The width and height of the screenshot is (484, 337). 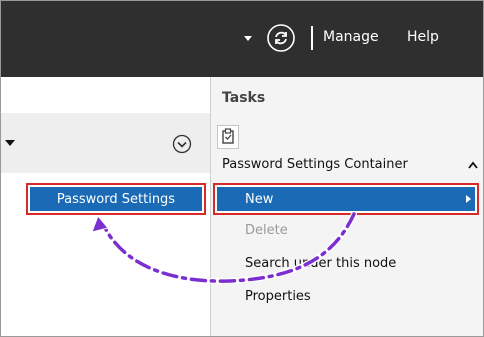 What do you see at coordinates (281, 38) in the screenshot?
I see `refresh-icon` at bounding box center [281, 38].